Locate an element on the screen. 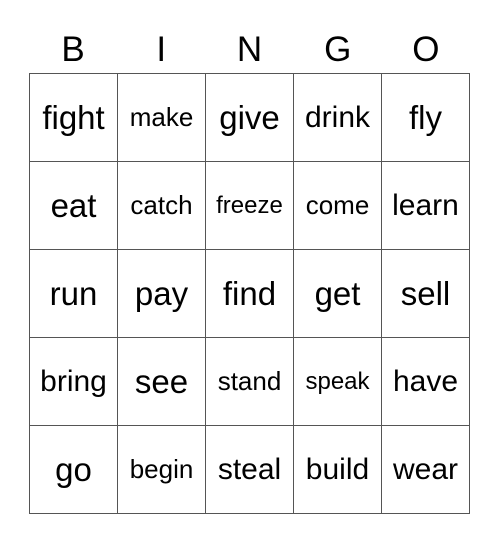 The height and width of the screenshot is (544, 500). bingo-cell: find is located at coordinates (250, 294).